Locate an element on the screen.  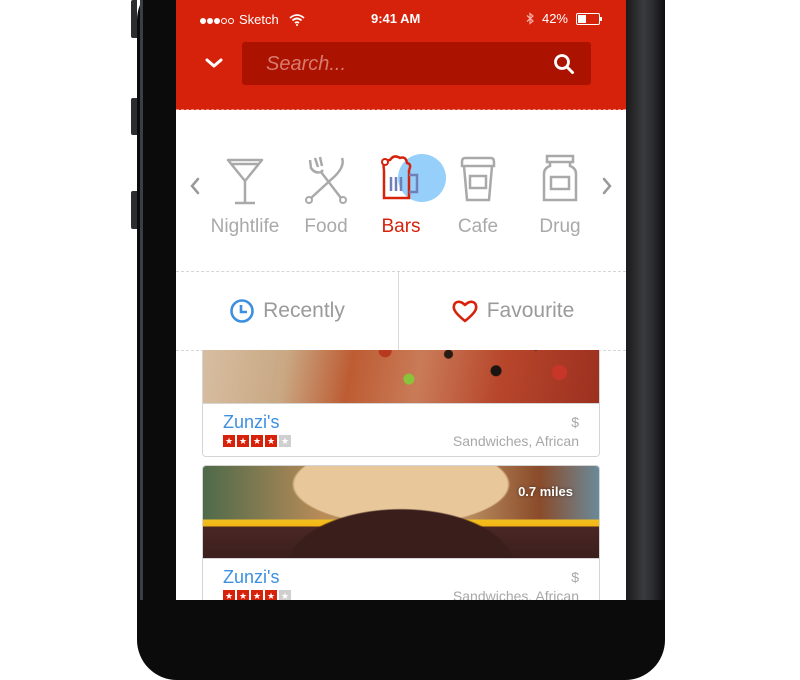
fork-knife-icon is located at coordinates (326, 180).